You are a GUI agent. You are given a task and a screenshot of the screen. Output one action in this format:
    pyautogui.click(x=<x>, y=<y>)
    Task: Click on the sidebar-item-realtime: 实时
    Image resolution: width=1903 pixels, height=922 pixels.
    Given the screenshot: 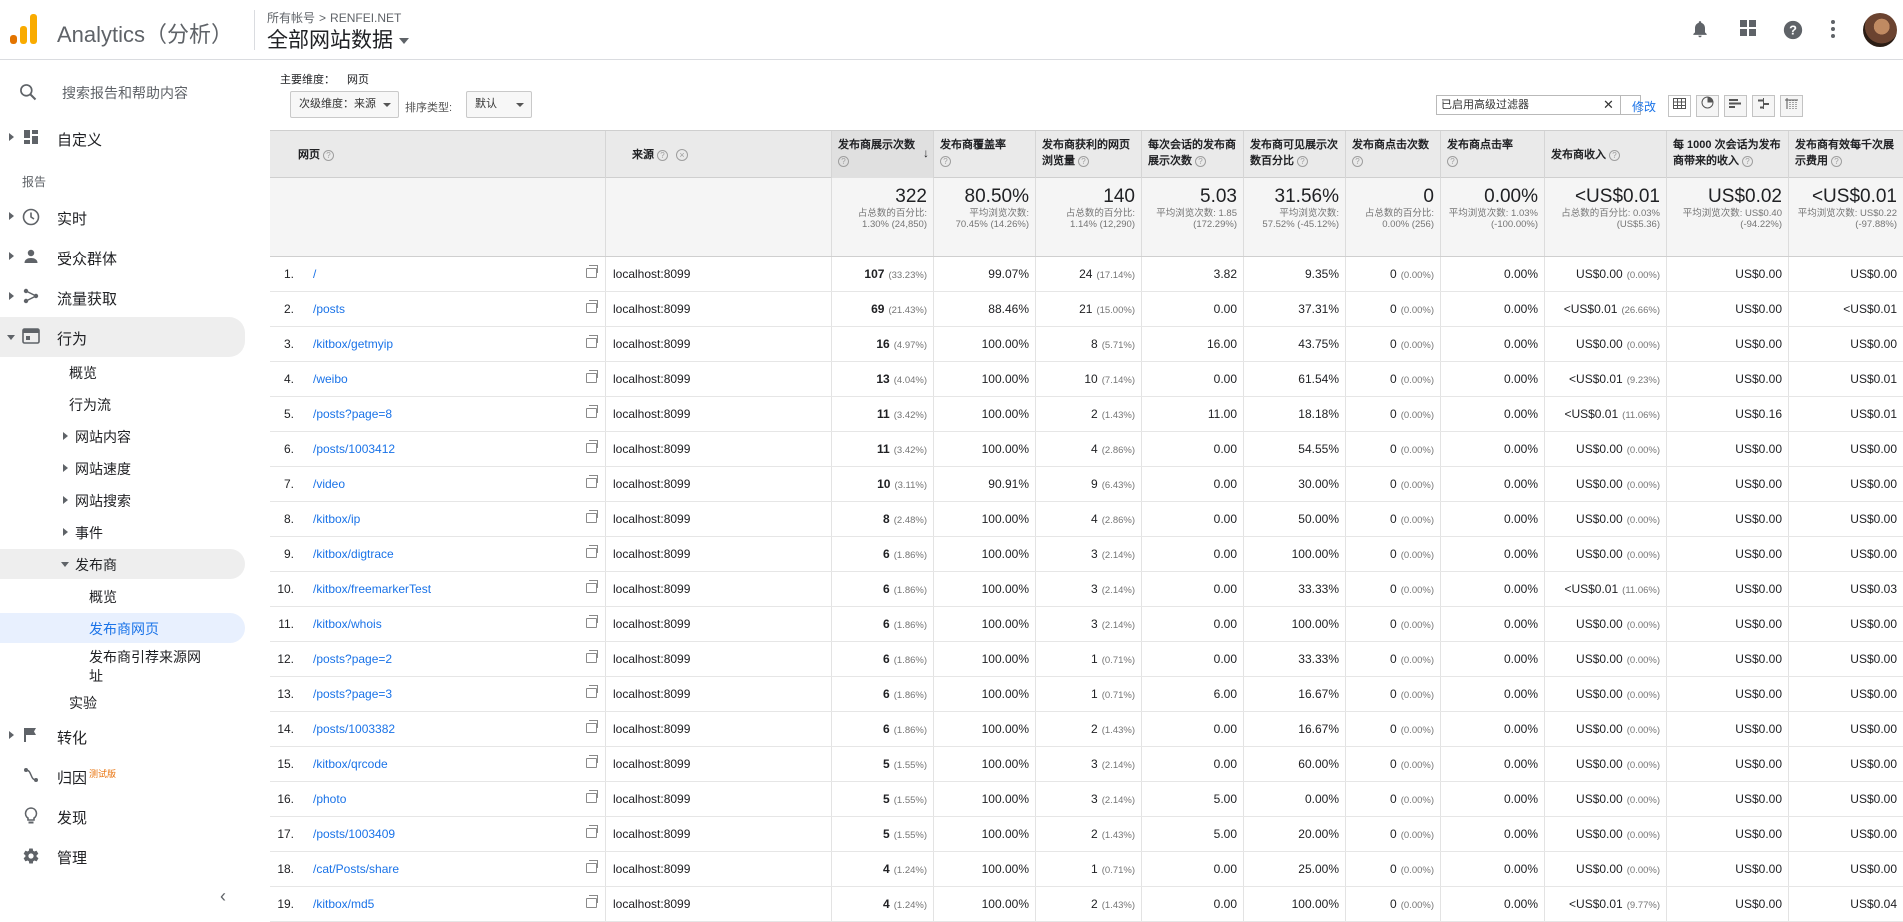 What is the action you would take?
    pyautogui.click(x=122, y=217)
    